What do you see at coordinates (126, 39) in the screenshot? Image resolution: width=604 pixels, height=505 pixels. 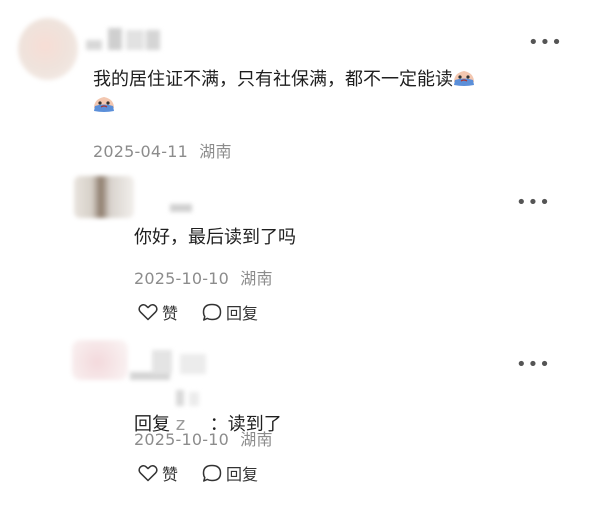 I see `username` at bounding box center [126, 39].